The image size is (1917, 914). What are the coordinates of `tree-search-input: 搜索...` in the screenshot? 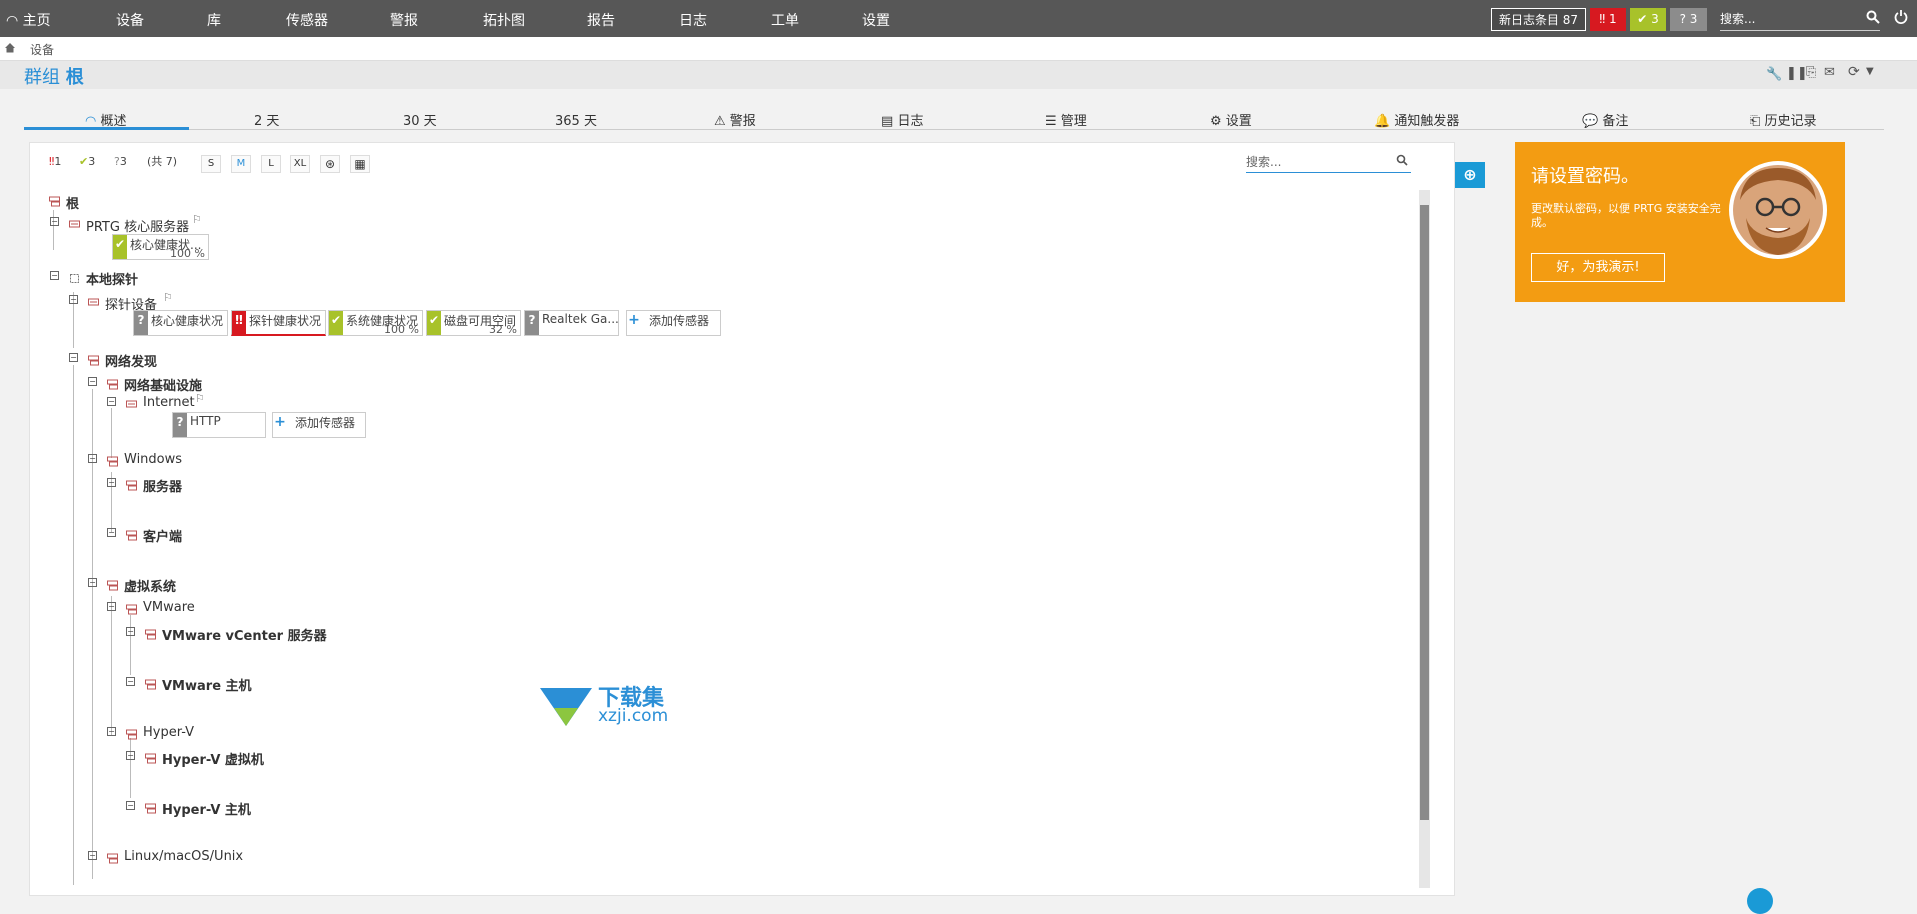 It's located at (1328, 163).